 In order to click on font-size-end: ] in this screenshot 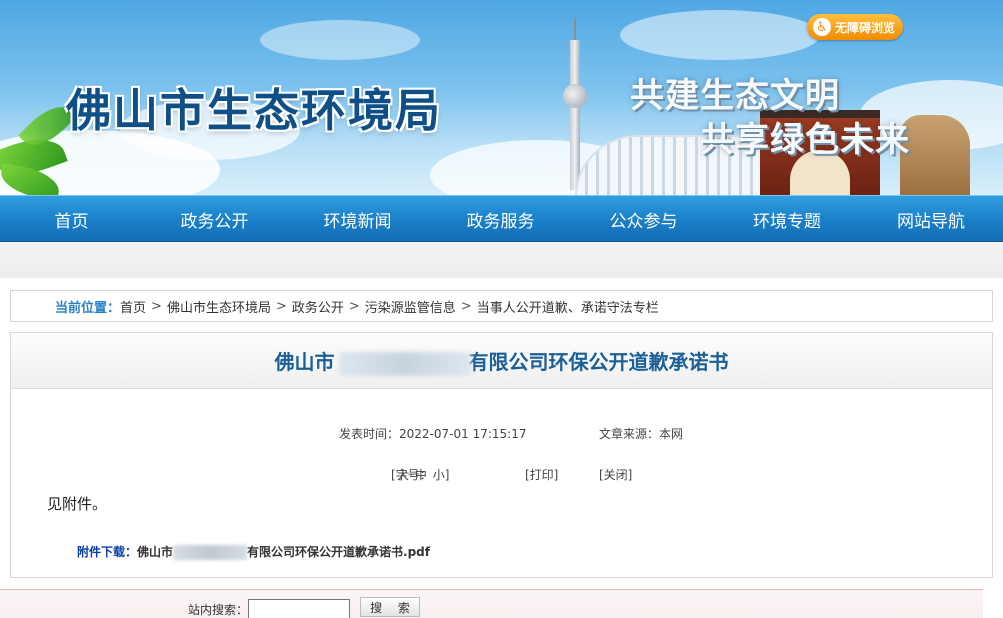, I will do `click(447, 475)`.